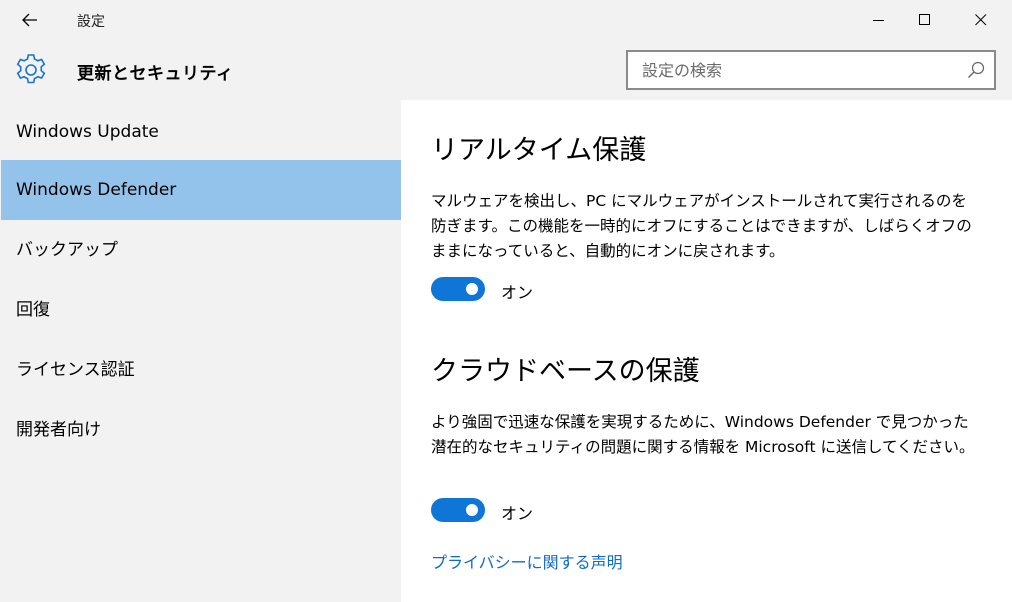 The height and width of the screenshot is (602, 1012). What do you see at coordinates (517, 292) in the screenshot?
I see `realtime-protection-state: オン` at bounding box center [517, 292].